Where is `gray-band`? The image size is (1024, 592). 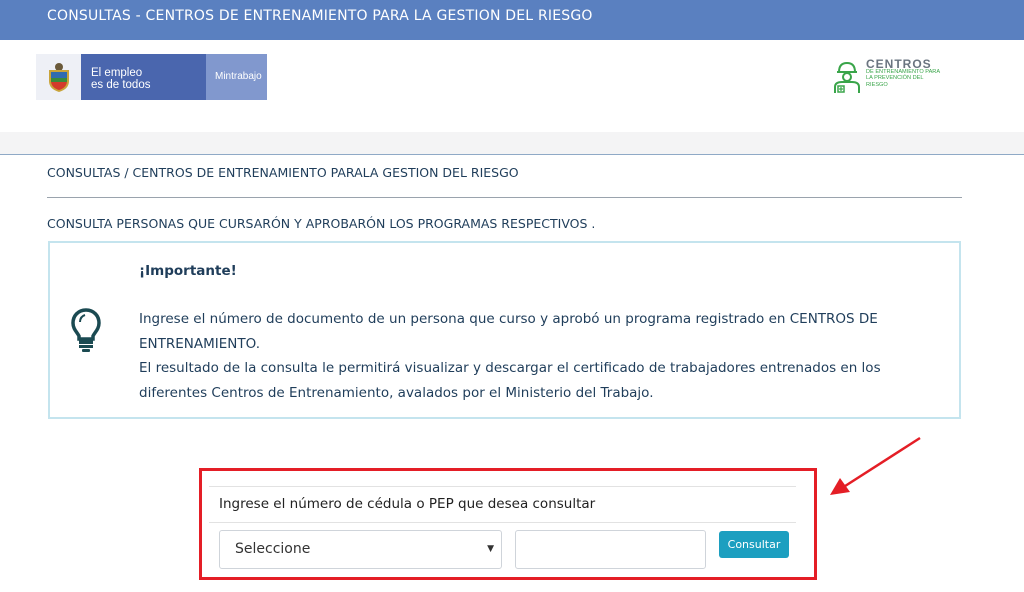
gray-band is located at coordinates (512, 143).